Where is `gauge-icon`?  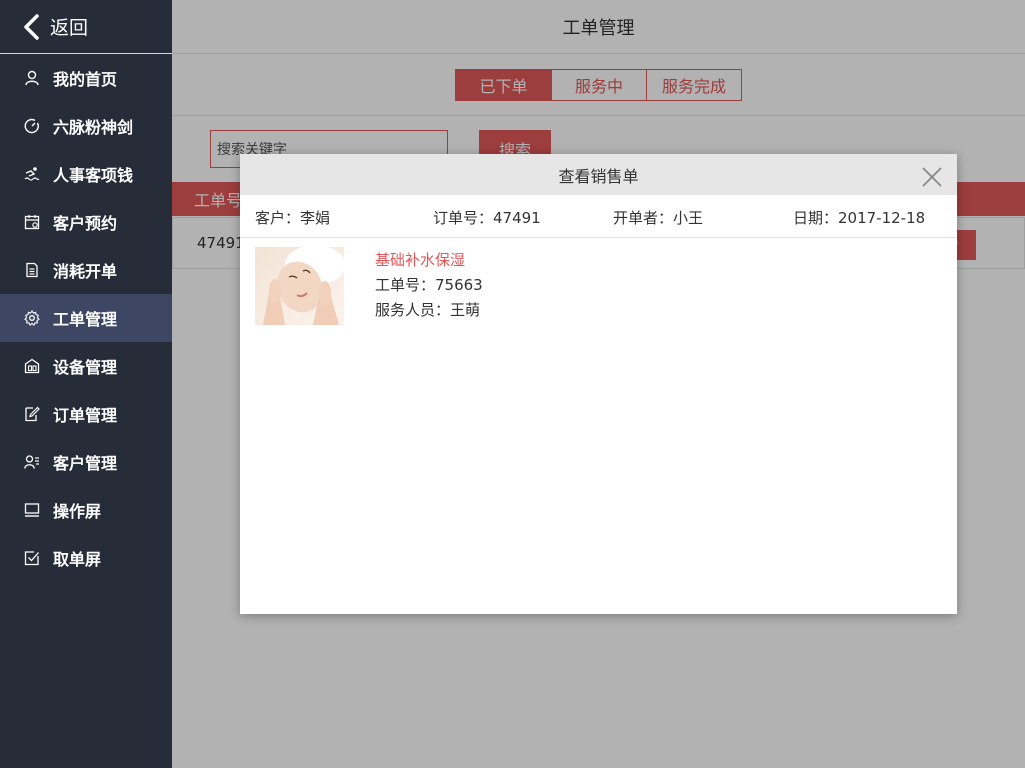
gauge-icon is located at coordinates (31, 126).